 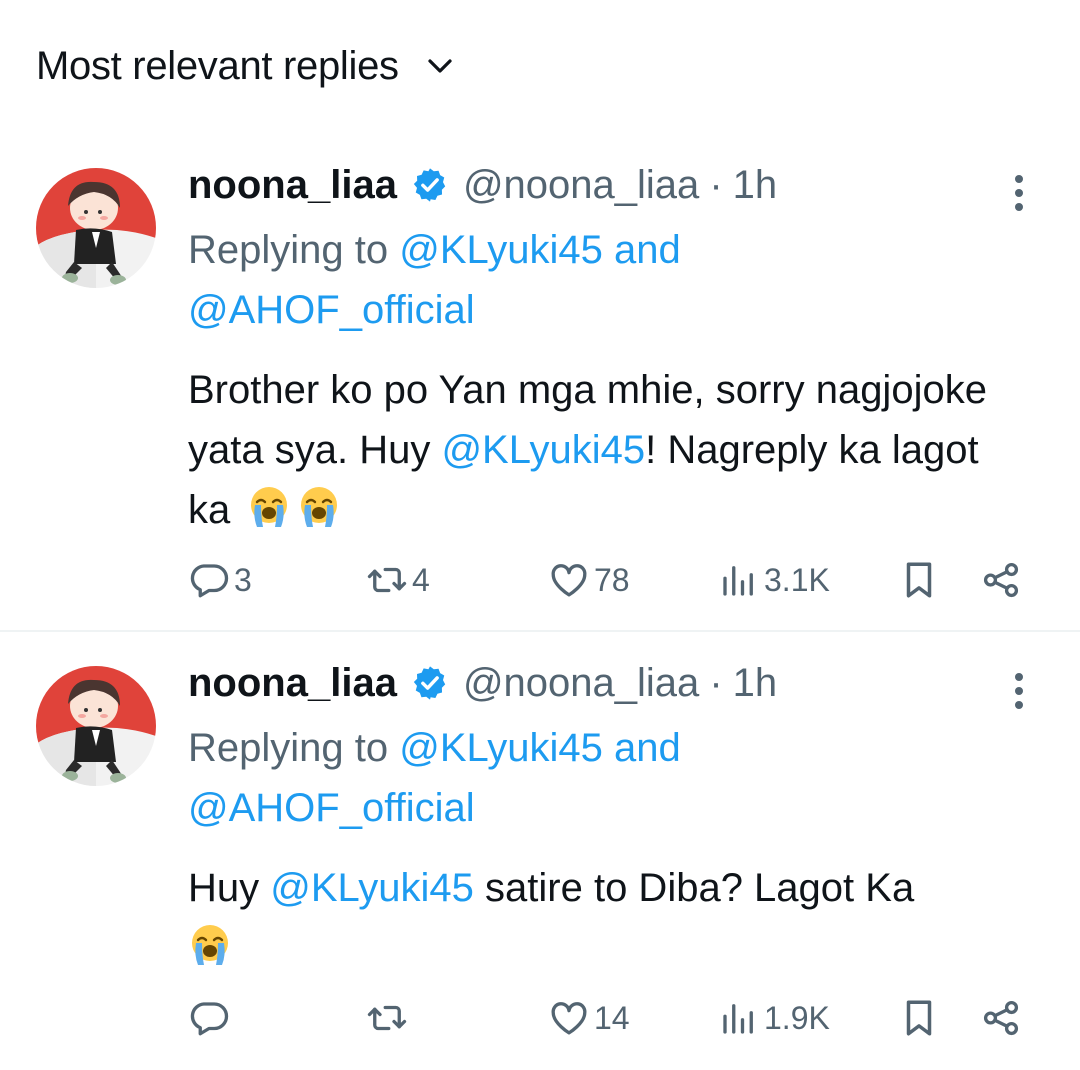 I want to click on view-count: 1.9K, so click(x=797, y=1017).